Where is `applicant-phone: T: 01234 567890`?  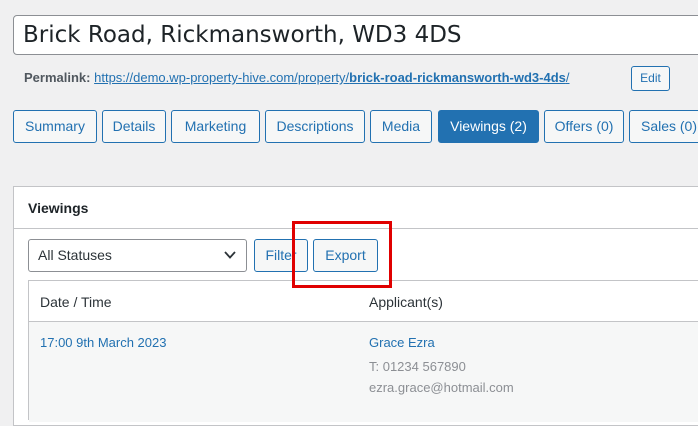
applicant-phone: T: 01234 567890 is located at coordinates (417, 366).